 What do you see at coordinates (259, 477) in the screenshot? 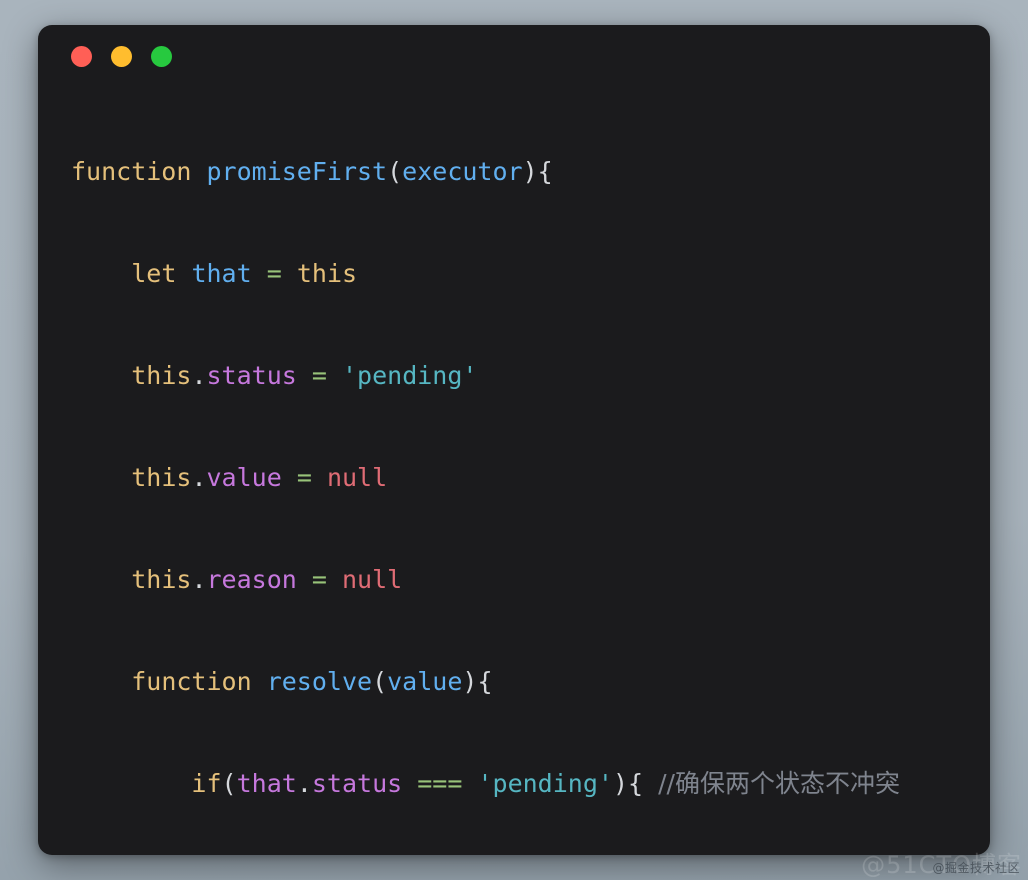
I see `code-line: this.value = null` at bounding box center [259, 477].